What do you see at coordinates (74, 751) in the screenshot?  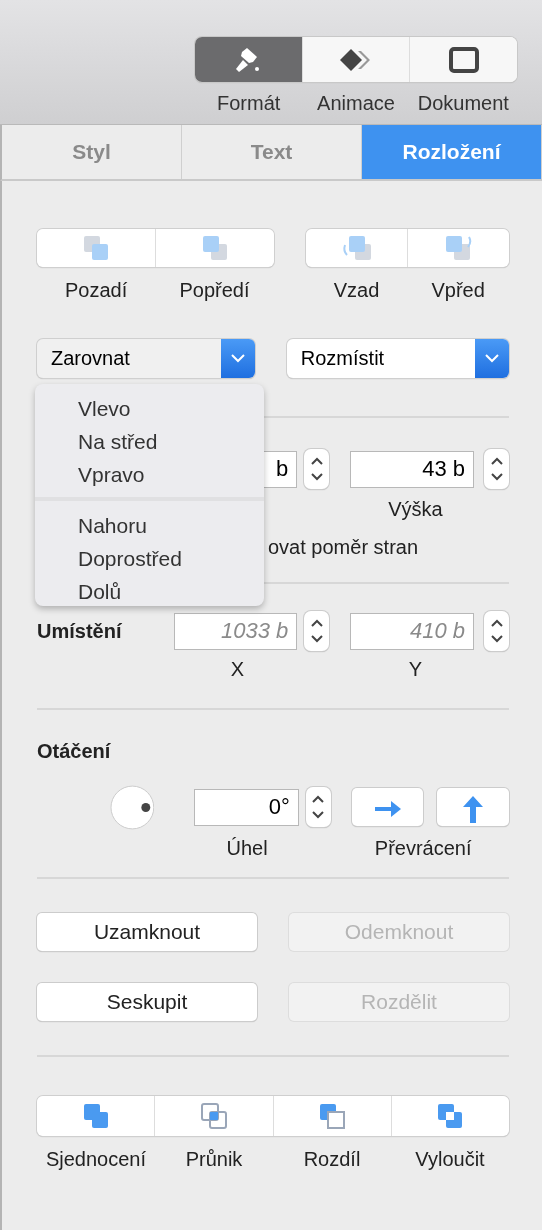 I see `section-title: Otáčení` at bounding box center [74, 751].